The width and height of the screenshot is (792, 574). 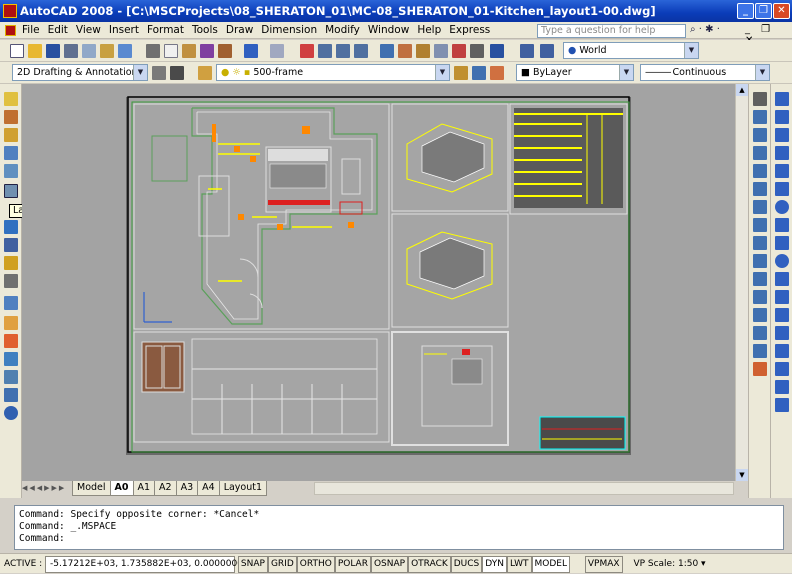 What do you see at coordinates (782, 351) in the screenshot?
I see `gradient-icon` at bounding box center [782, 351].